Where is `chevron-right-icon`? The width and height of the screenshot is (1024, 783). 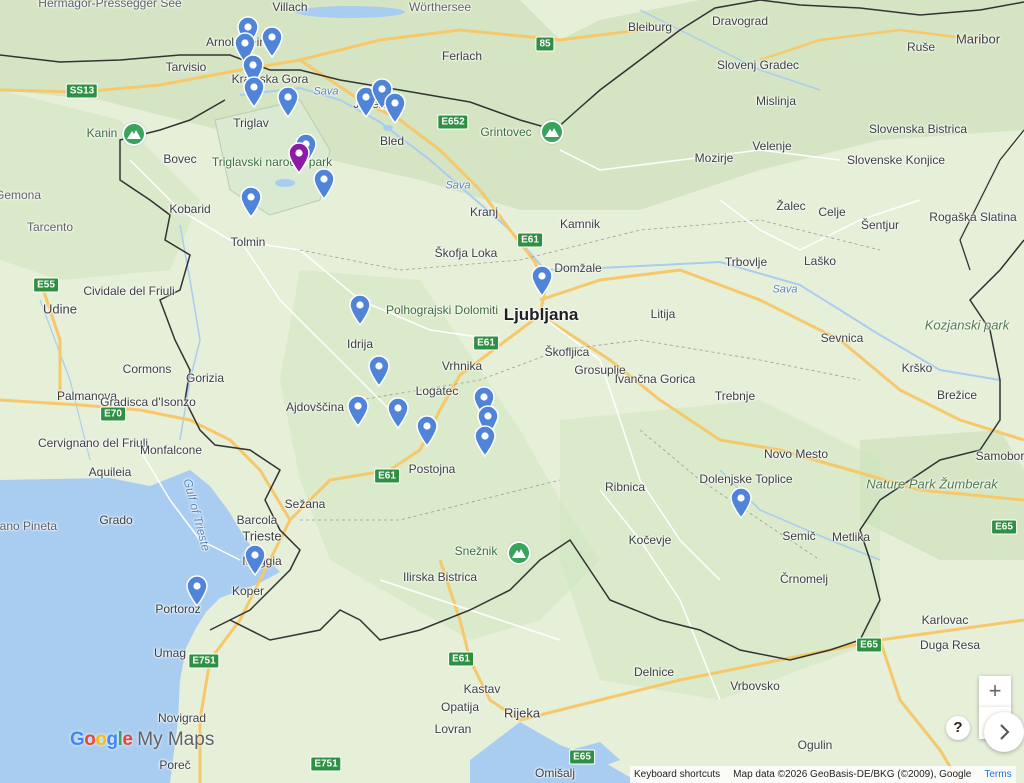
chevron-right-icon is located at coordinates (1005, 732).